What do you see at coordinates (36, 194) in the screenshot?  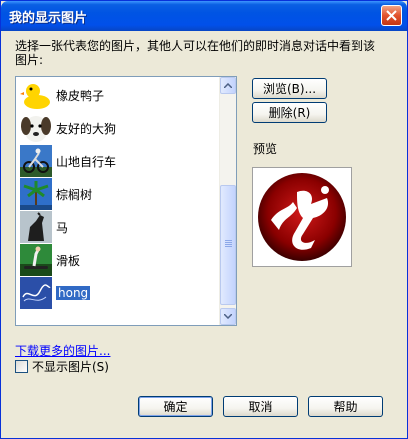 I see `palm-tree-icon` at bounding box center [36, 194].